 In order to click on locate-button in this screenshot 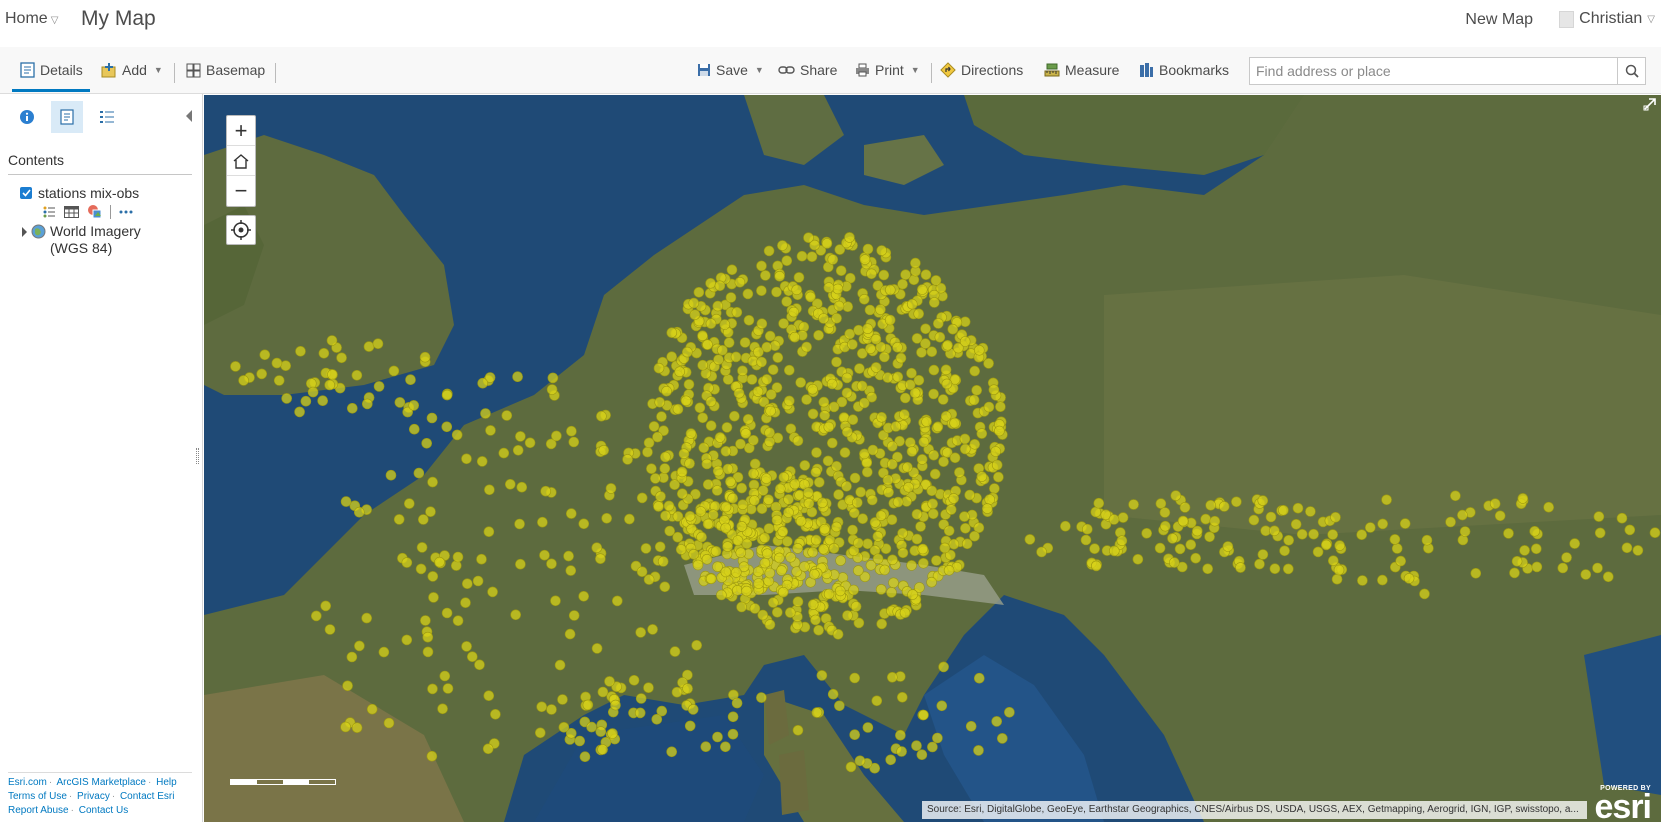, I will do `click(241, 230)`.